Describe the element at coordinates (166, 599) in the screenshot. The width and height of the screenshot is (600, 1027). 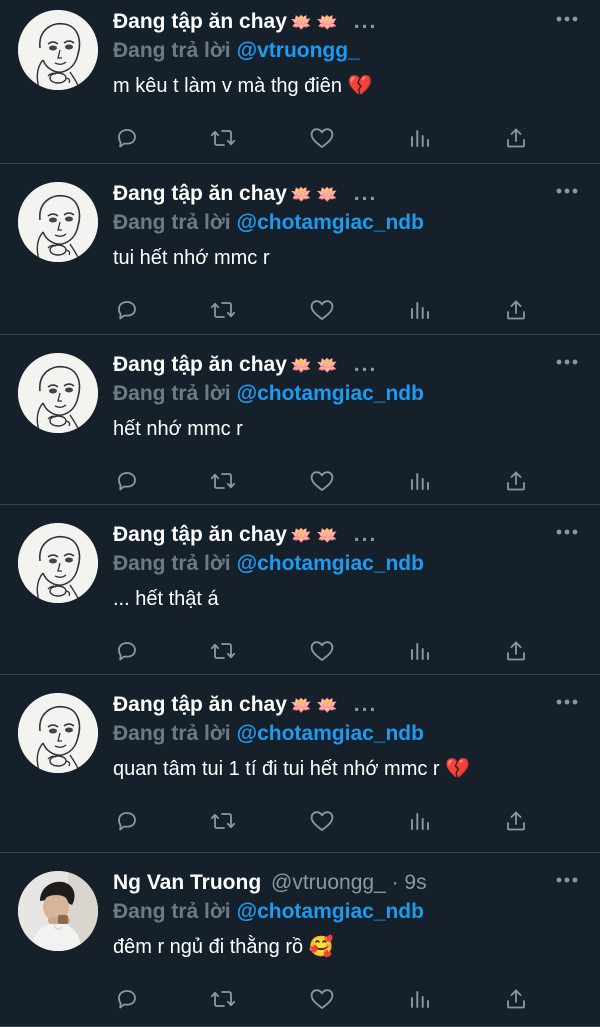
I see `tweet-text: ... hết thật á` at that location.